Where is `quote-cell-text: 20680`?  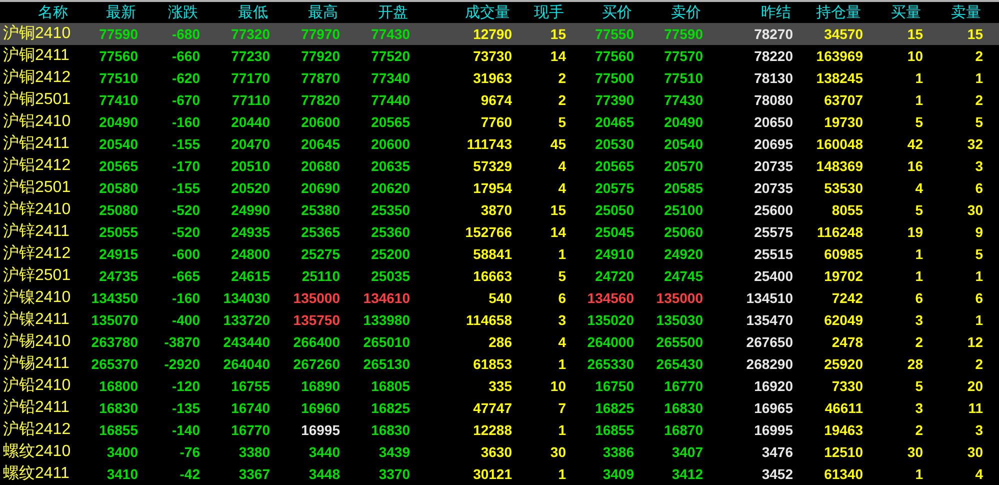 quote-cell-text: 20680 is located at coordinates (320, 166).